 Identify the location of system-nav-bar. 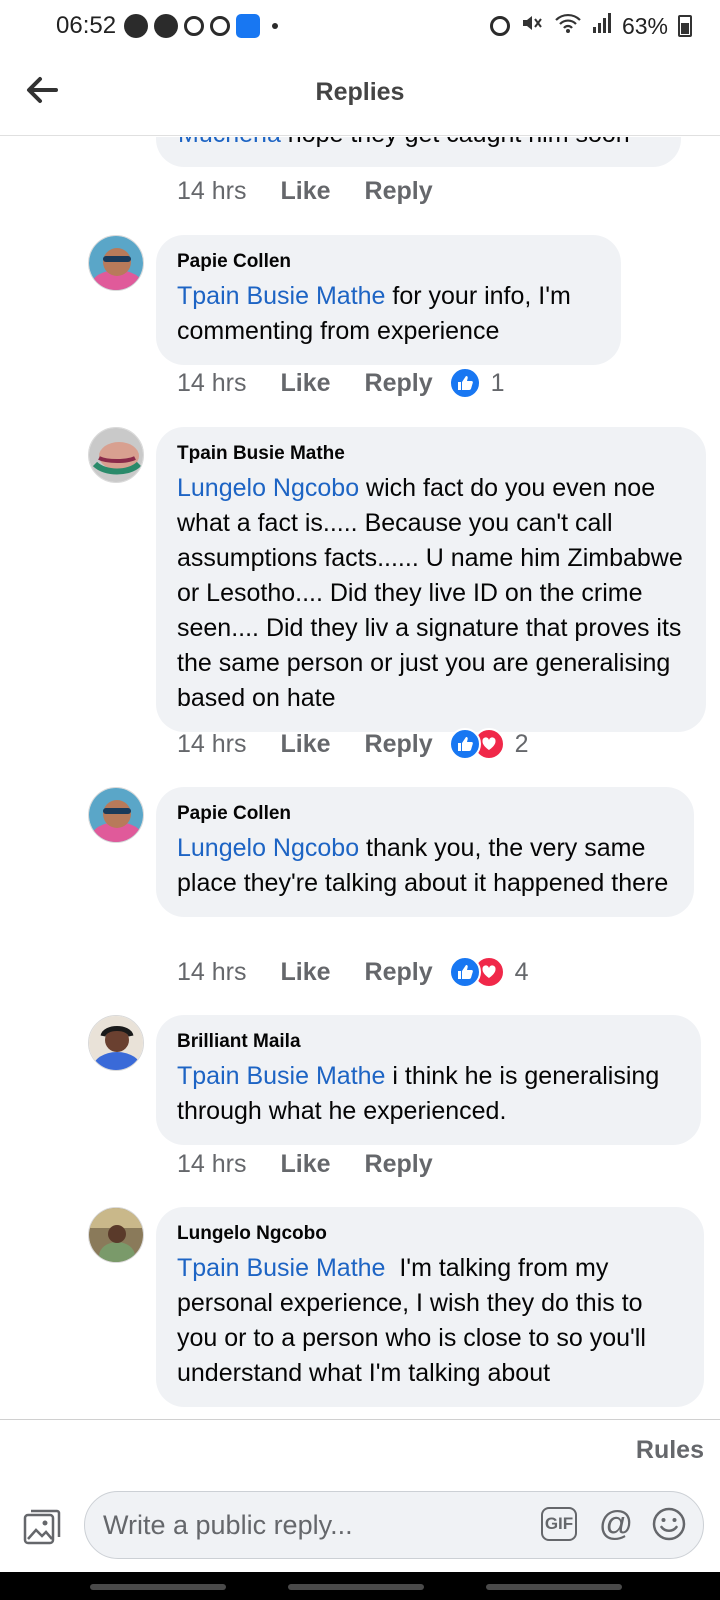
(360, 1586).